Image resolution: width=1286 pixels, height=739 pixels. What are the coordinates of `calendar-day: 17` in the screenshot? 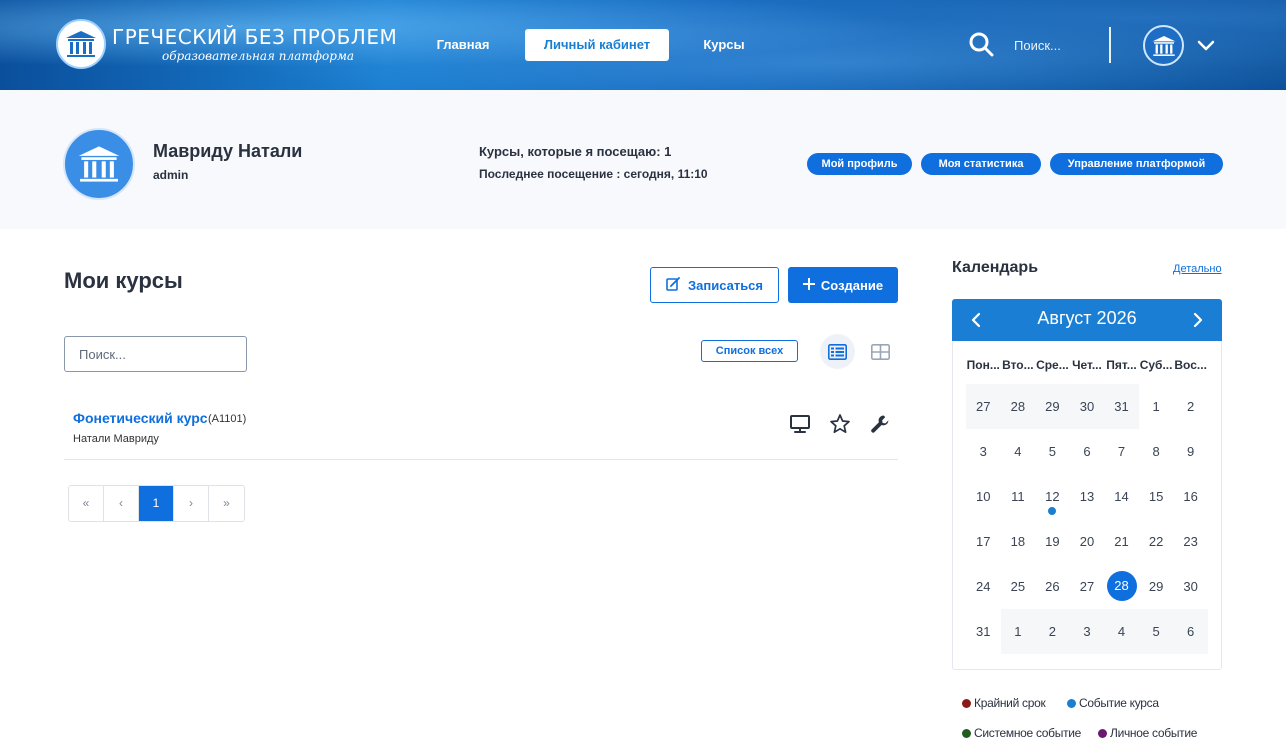 It's located at (983, 541).